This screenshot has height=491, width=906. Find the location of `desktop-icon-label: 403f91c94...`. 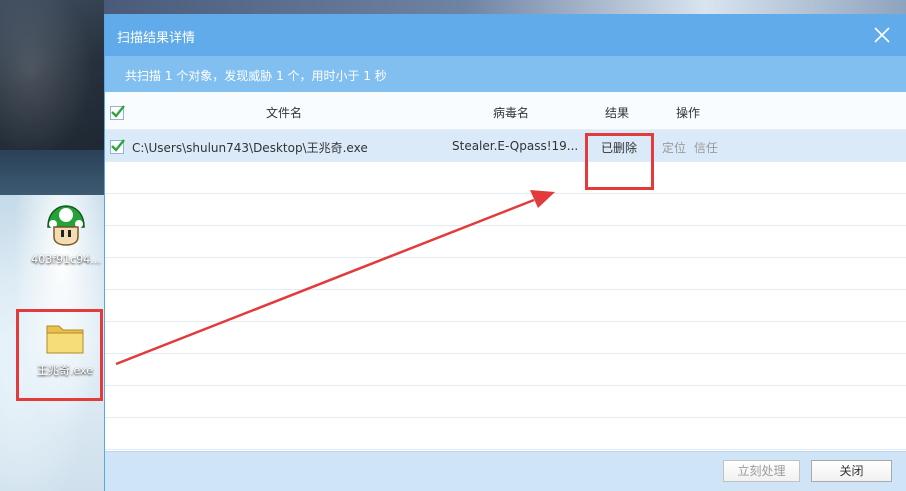

desktop-icon-label: 403f91c94... is located at coordinates (66, 259).